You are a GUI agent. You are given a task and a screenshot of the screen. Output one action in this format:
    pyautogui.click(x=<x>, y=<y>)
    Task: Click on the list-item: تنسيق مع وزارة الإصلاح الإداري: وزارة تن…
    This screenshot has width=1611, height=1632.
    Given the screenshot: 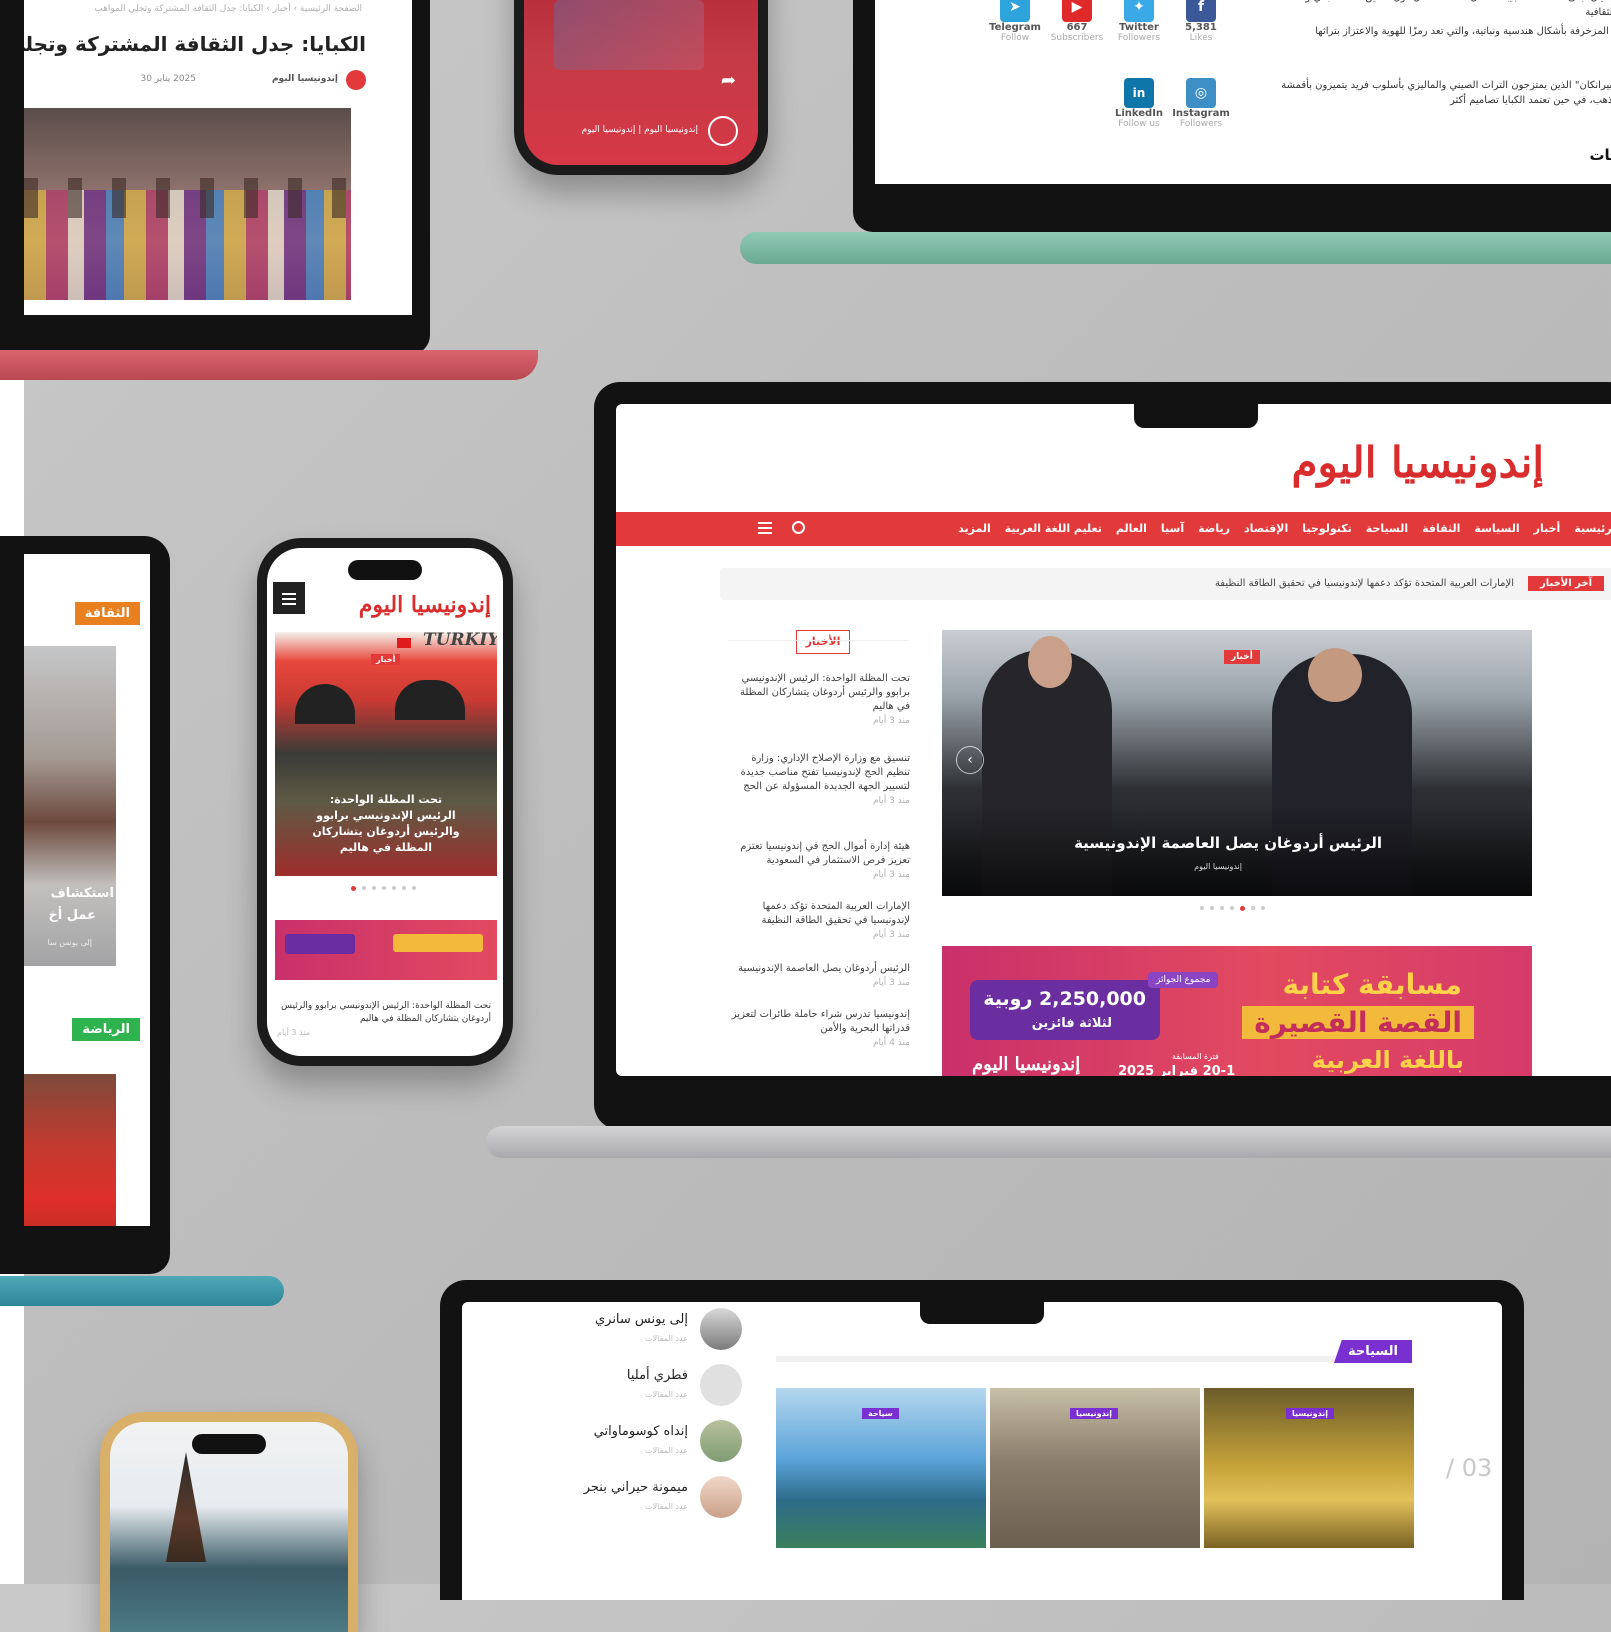 What is the action you would take?
    pyautogui.click(x=819, y=780)
    